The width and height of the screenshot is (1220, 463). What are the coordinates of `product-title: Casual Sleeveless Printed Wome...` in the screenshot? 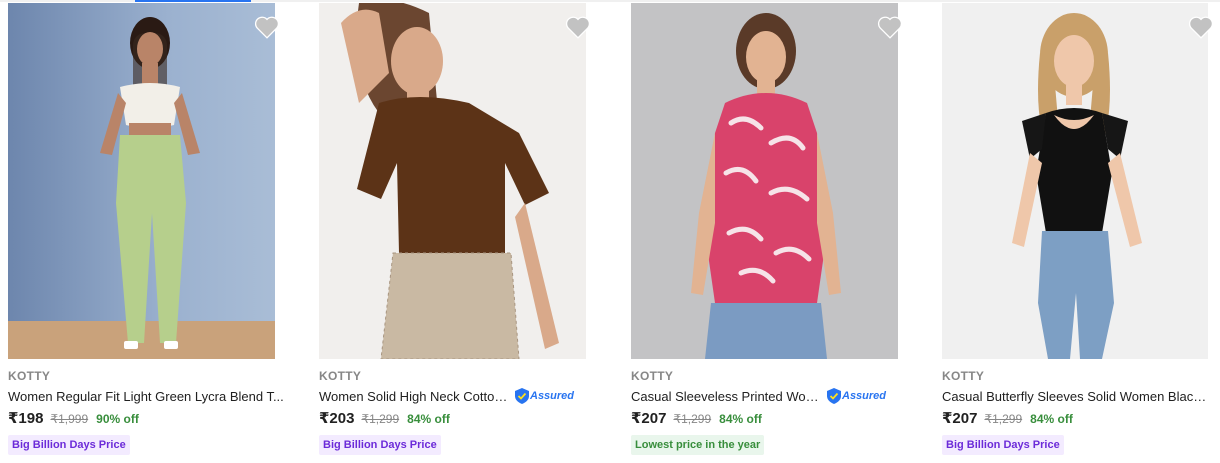 It's located at (728, 396).